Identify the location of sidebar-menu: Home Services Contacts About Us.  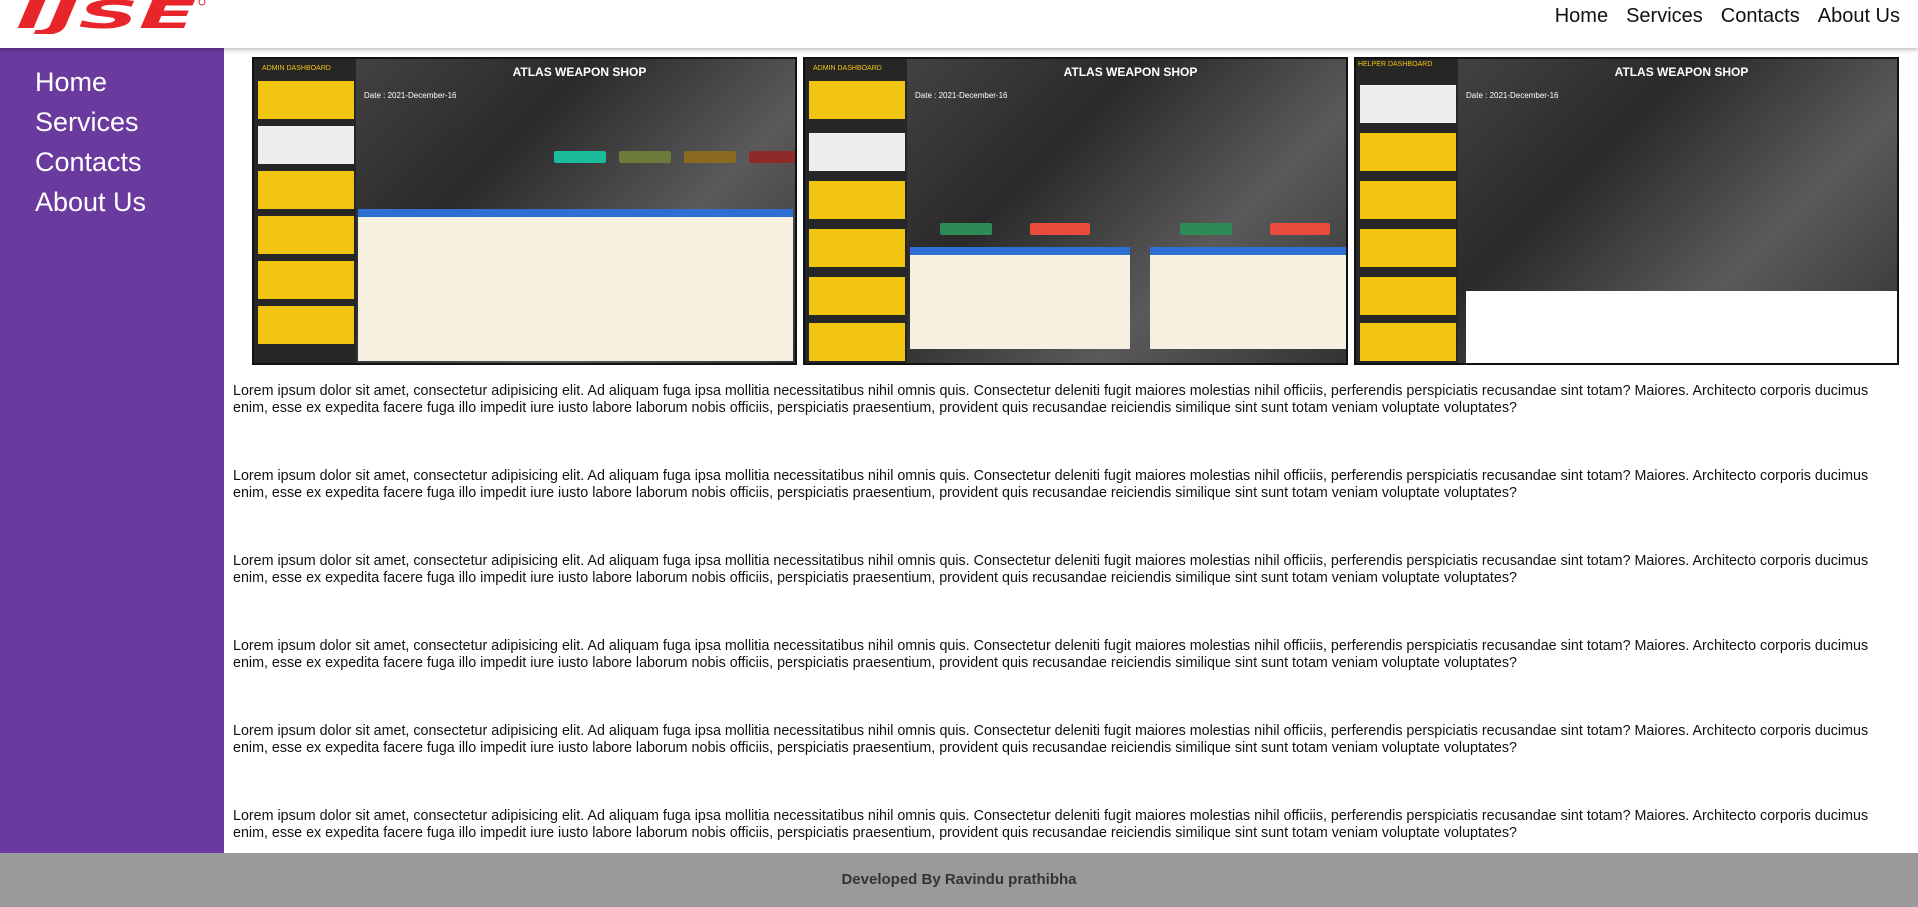
(112, 135).